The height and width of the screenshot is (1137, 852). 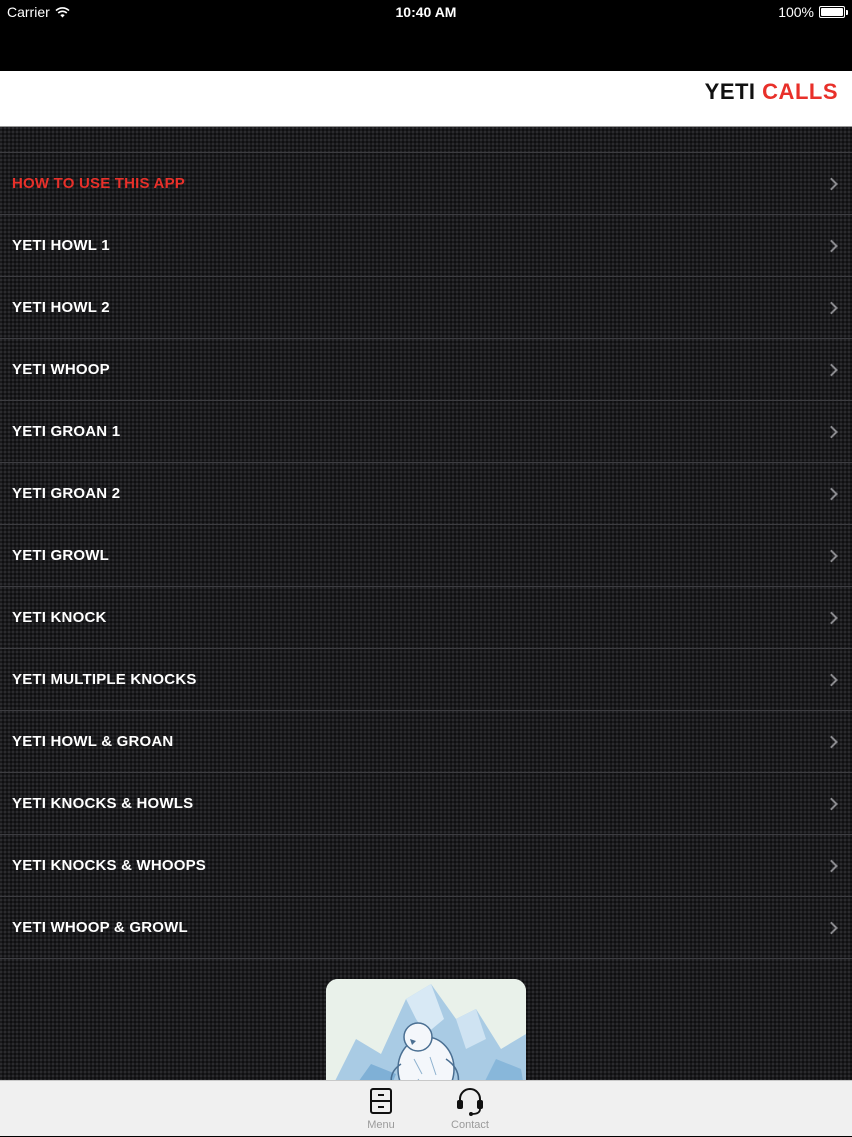 I want to click on menu-item-whoop: YETI WHOOP, so click(x=426, y=370).